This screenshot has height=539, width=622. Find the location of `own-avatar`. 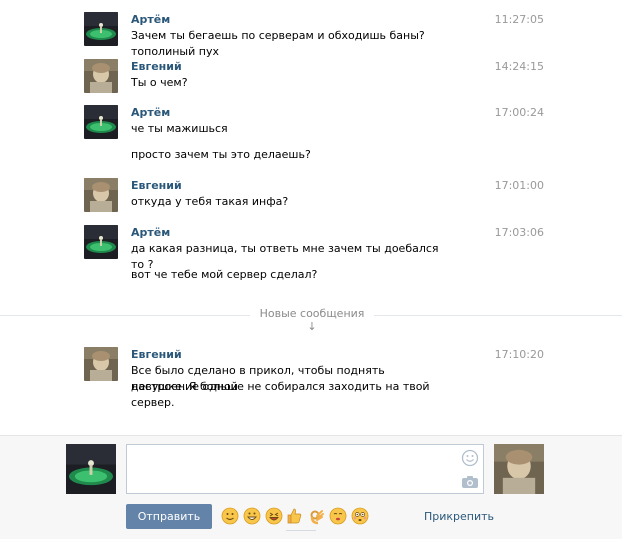

own-avatar is located at coordinates (91, 469).